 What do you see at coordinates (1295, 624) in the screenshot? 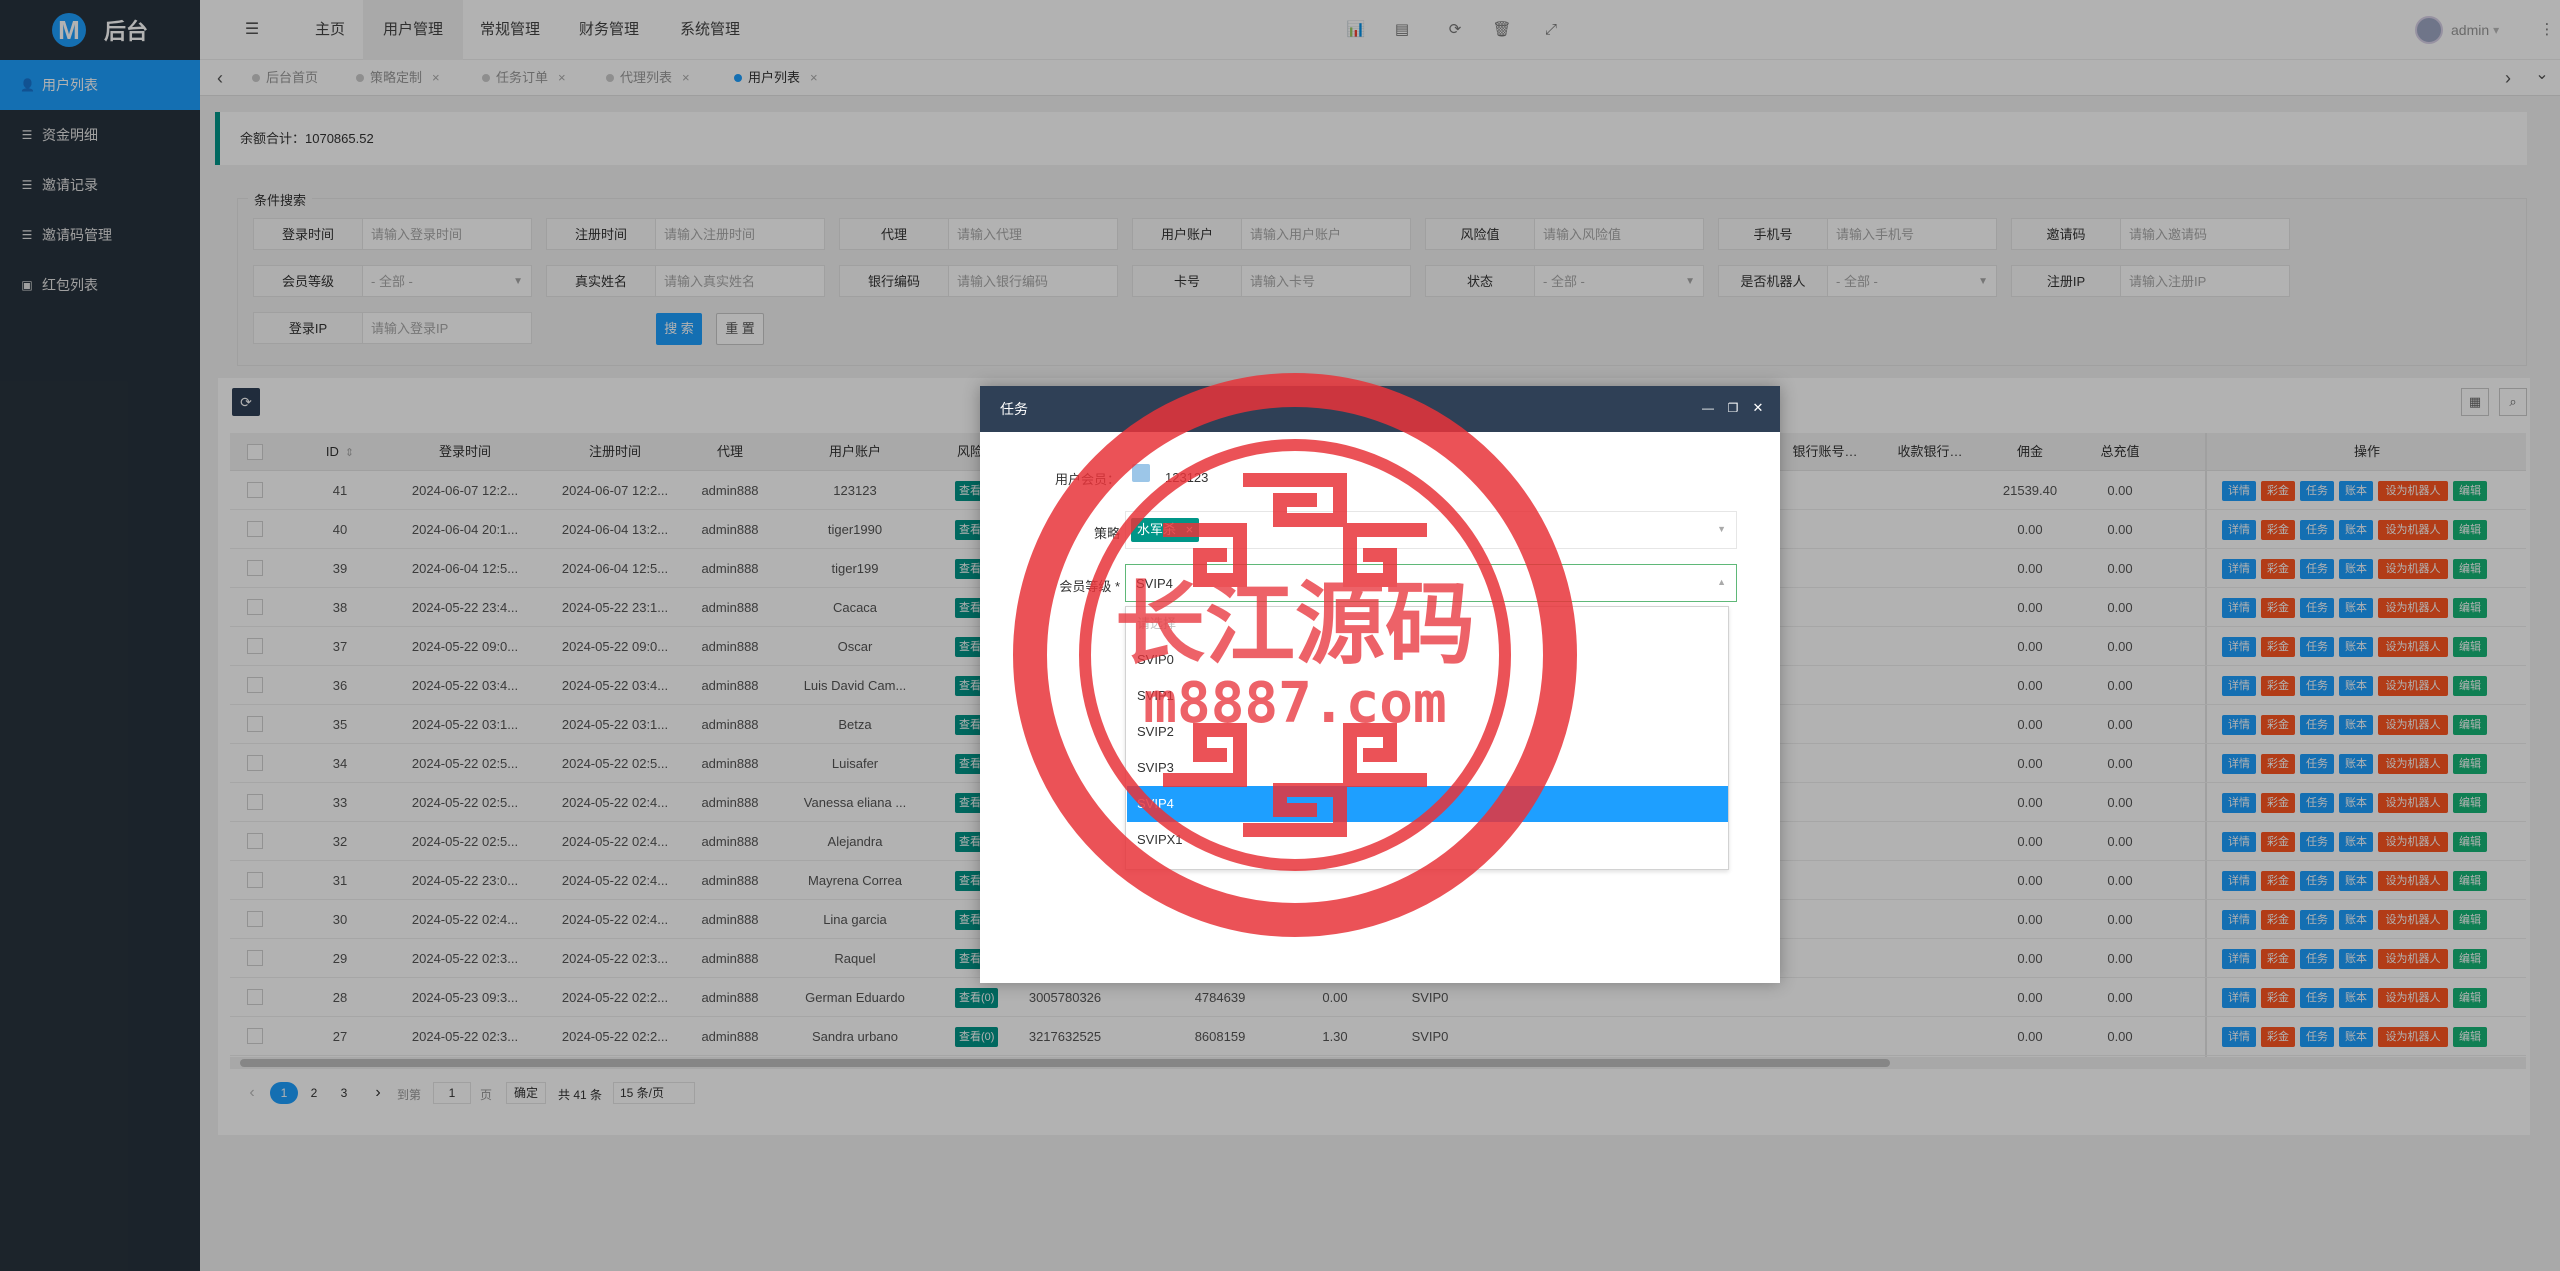
I see `watermark-title: 长江源码` at bounding box center [1295, 624].